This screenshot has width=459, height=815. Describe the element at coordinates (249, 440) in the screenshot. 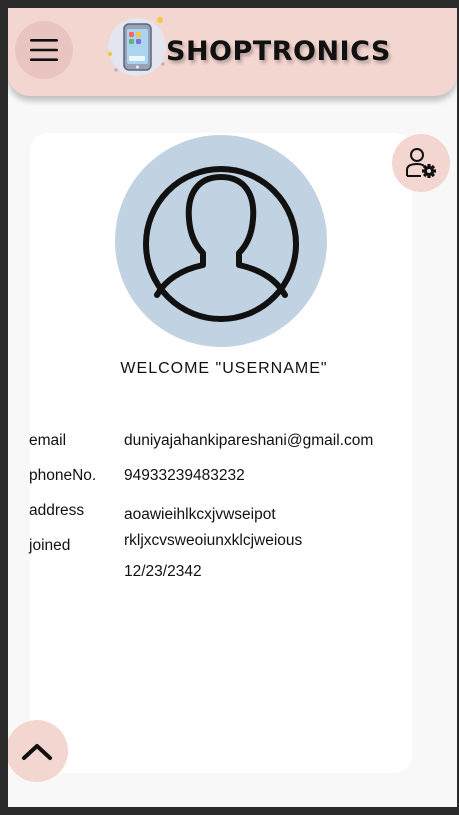

I see `email-value: duniyajahankipareshani@gmail.com` at that location.